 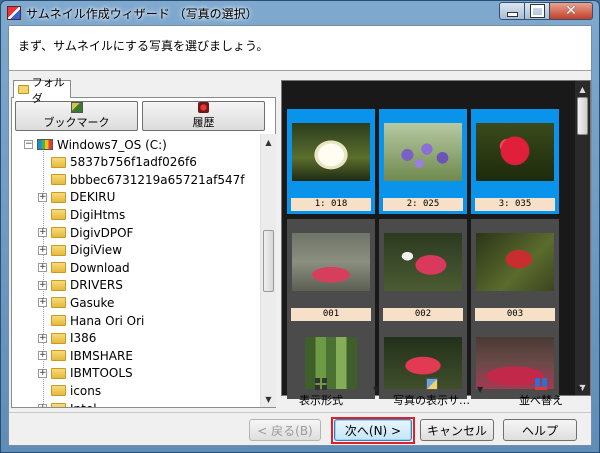 What do you see at coordinates (96, 250) in the screenshot?
I see `tree-item-label: DigiView` at bounding box center [96, 250].